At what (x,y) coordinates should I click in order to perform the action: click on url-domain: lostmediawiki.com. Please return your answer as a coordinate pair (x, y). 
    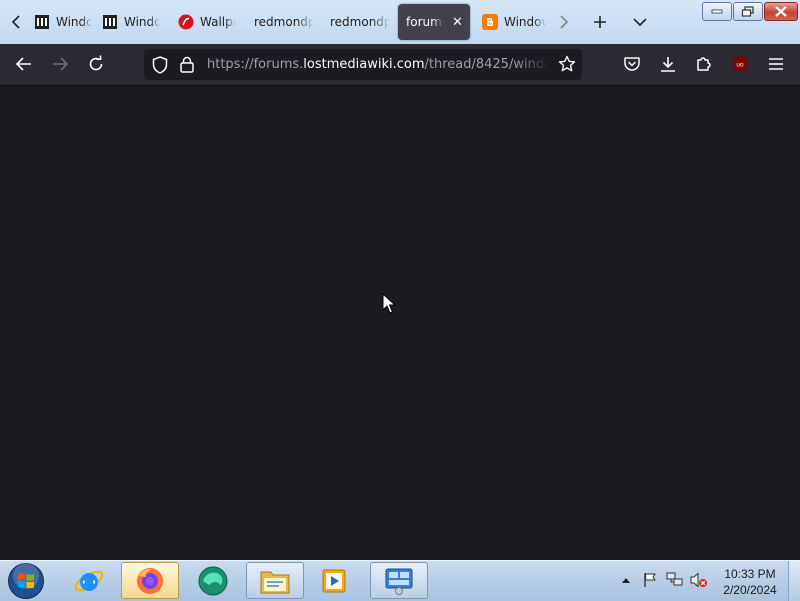
    Looking at the image, I should click on (364, 64).